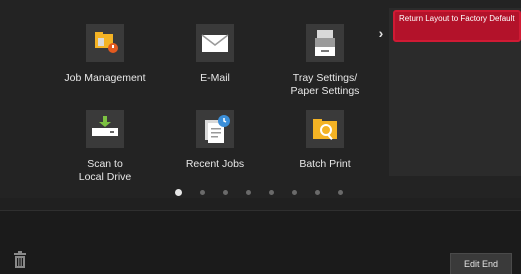 The width and height of the screenshot is (521, 274). What do you see at coordinates (105, 64) in the screenshot?
I see `app-job-management: Job Management` at bounding box center [105, 64].